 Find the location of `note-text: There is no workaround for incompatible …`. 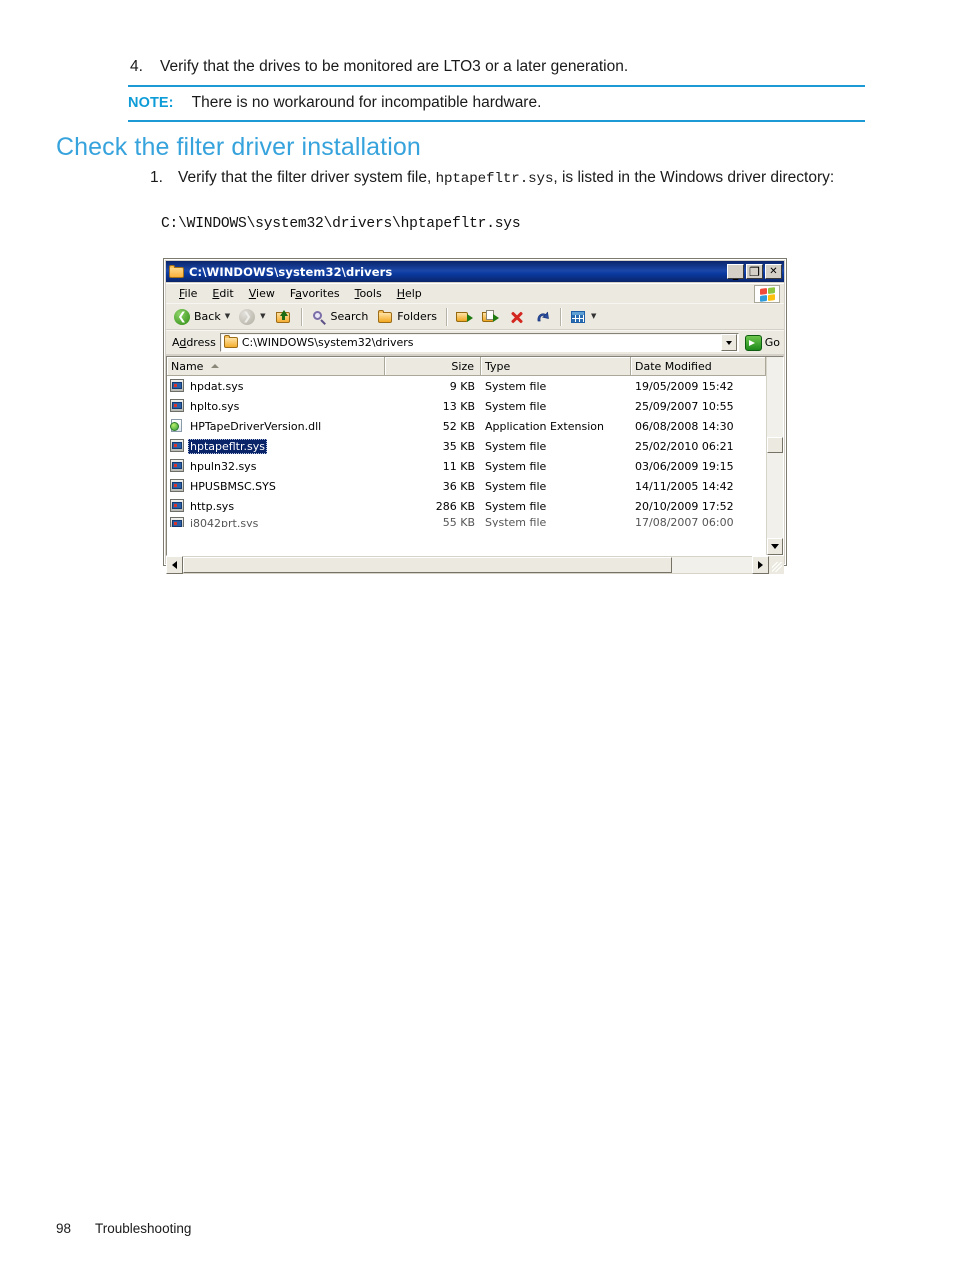

note-text: There is no workaround for incompatible … is located at coordinates (366, 102).